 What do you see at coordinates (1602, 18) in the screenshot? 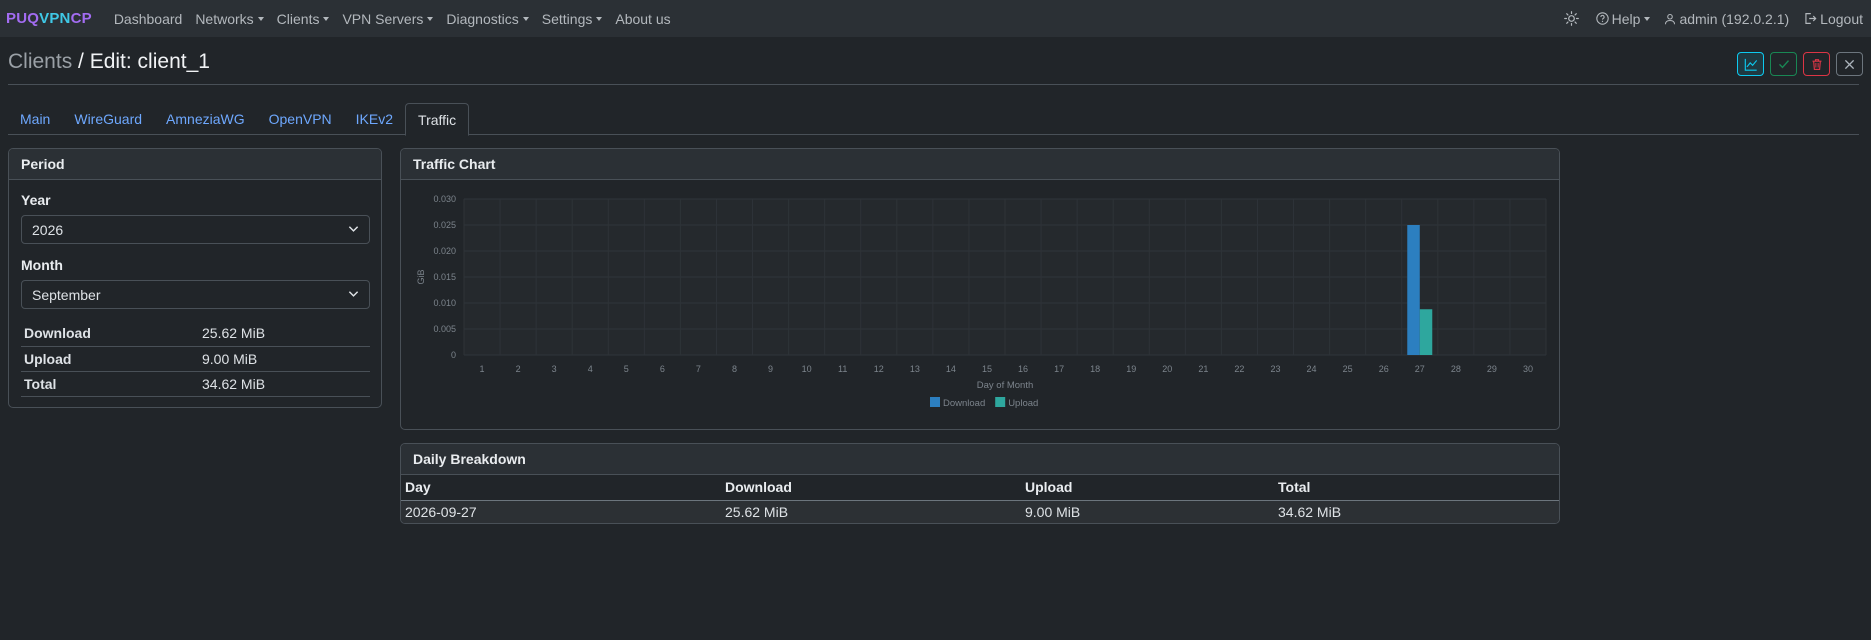
I see `question-circle-icon` at bounding box center [1602, 18].